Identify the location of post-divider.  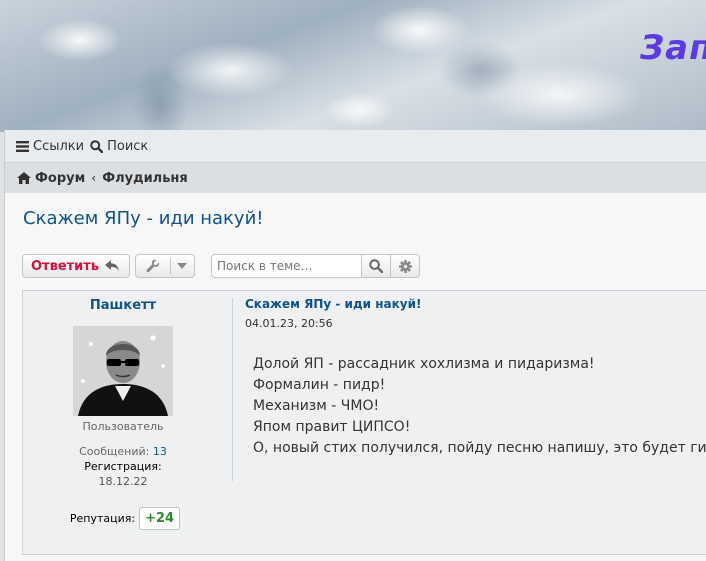
(232, 389).